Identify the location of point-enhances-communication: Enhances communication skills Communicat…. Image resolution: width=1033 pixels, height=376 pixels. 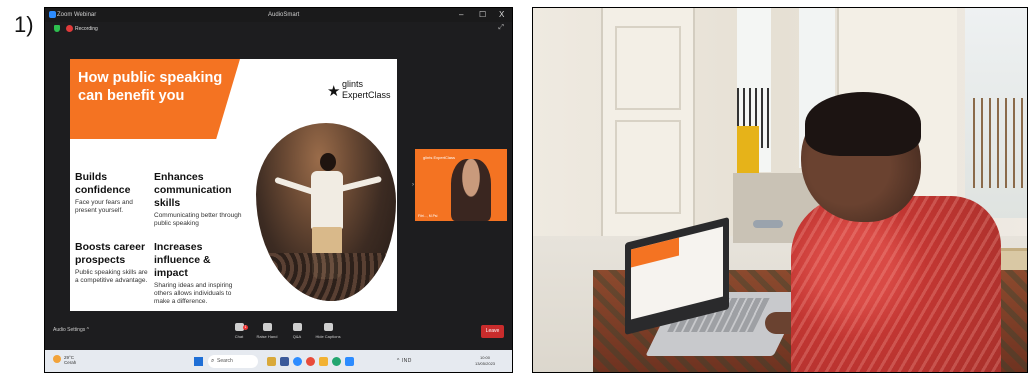
(204, 199).